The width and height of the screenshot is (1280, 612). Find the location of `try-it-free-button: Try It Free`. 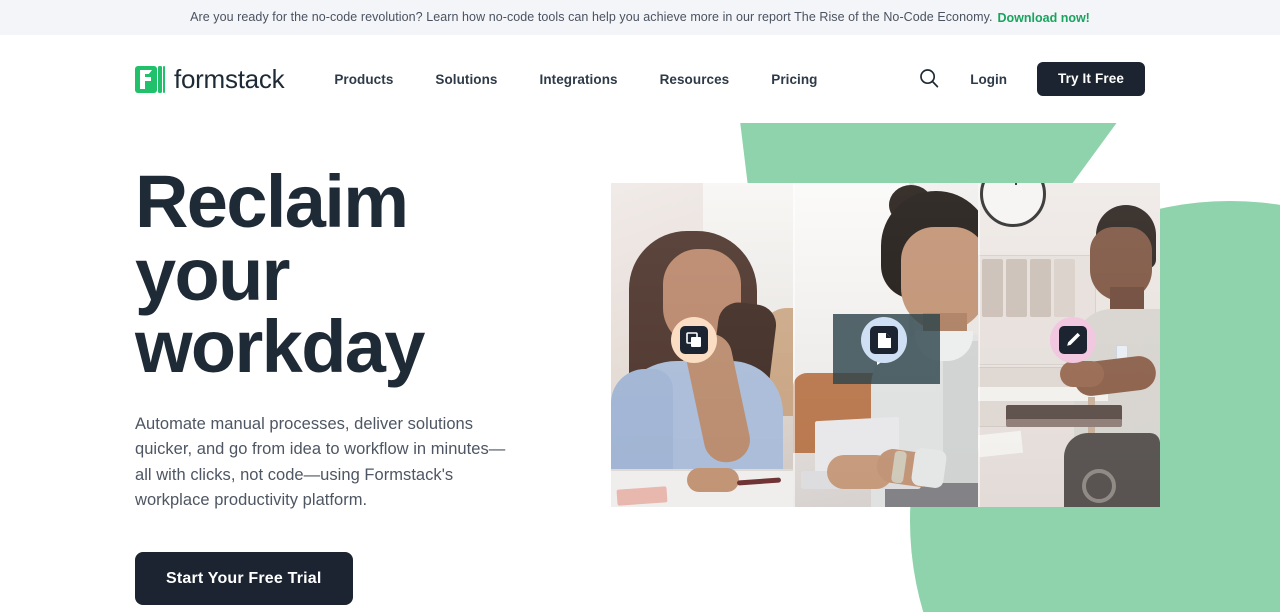

try-it-free-button: Try It Free is located at coordinates (1090, 79).